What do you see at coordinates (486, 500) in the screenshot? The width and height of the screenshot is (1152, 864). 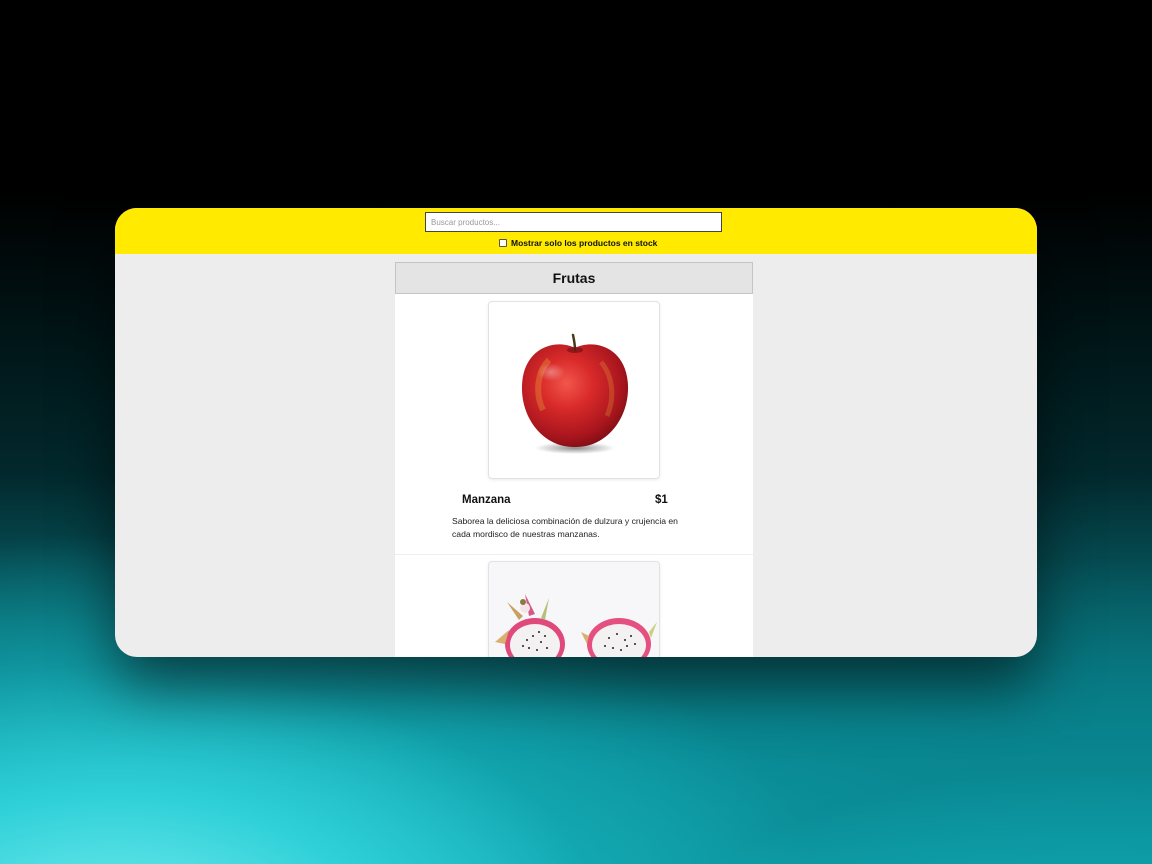 I see `product-name: Manzana` at bounding box center [486, 500].